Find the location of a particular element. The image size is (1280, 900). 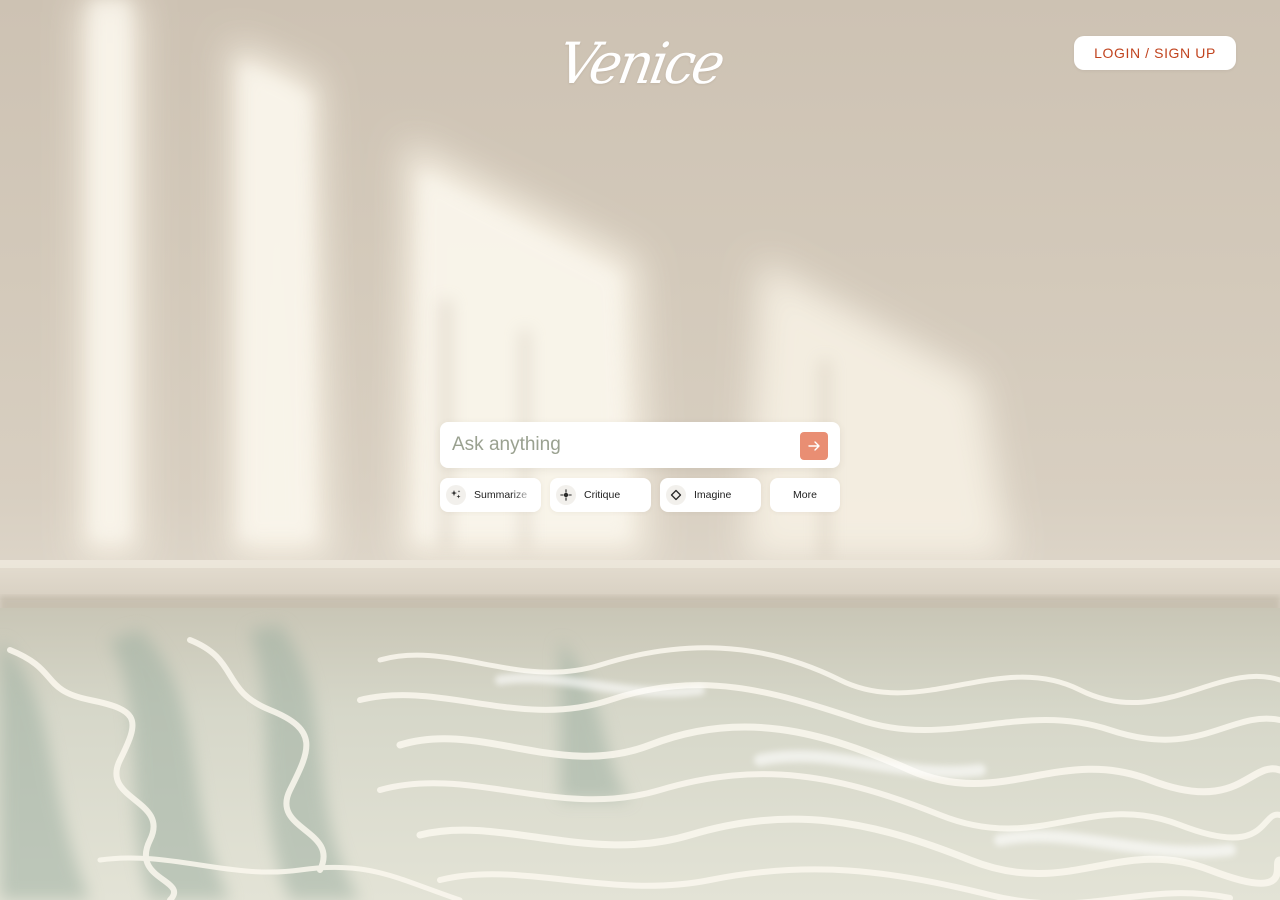

chip-label: More is located at coordinates (805, 495).